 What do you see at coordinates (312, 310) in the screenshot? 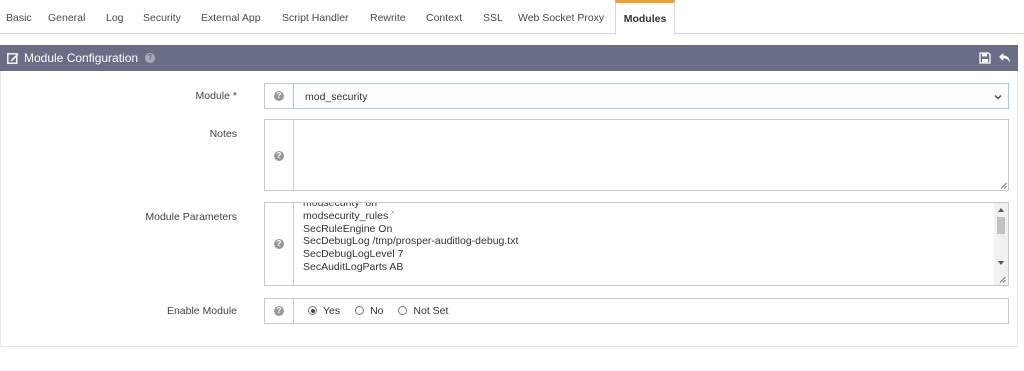
I see `radio-yes-button` at bounding box center [312, 310].